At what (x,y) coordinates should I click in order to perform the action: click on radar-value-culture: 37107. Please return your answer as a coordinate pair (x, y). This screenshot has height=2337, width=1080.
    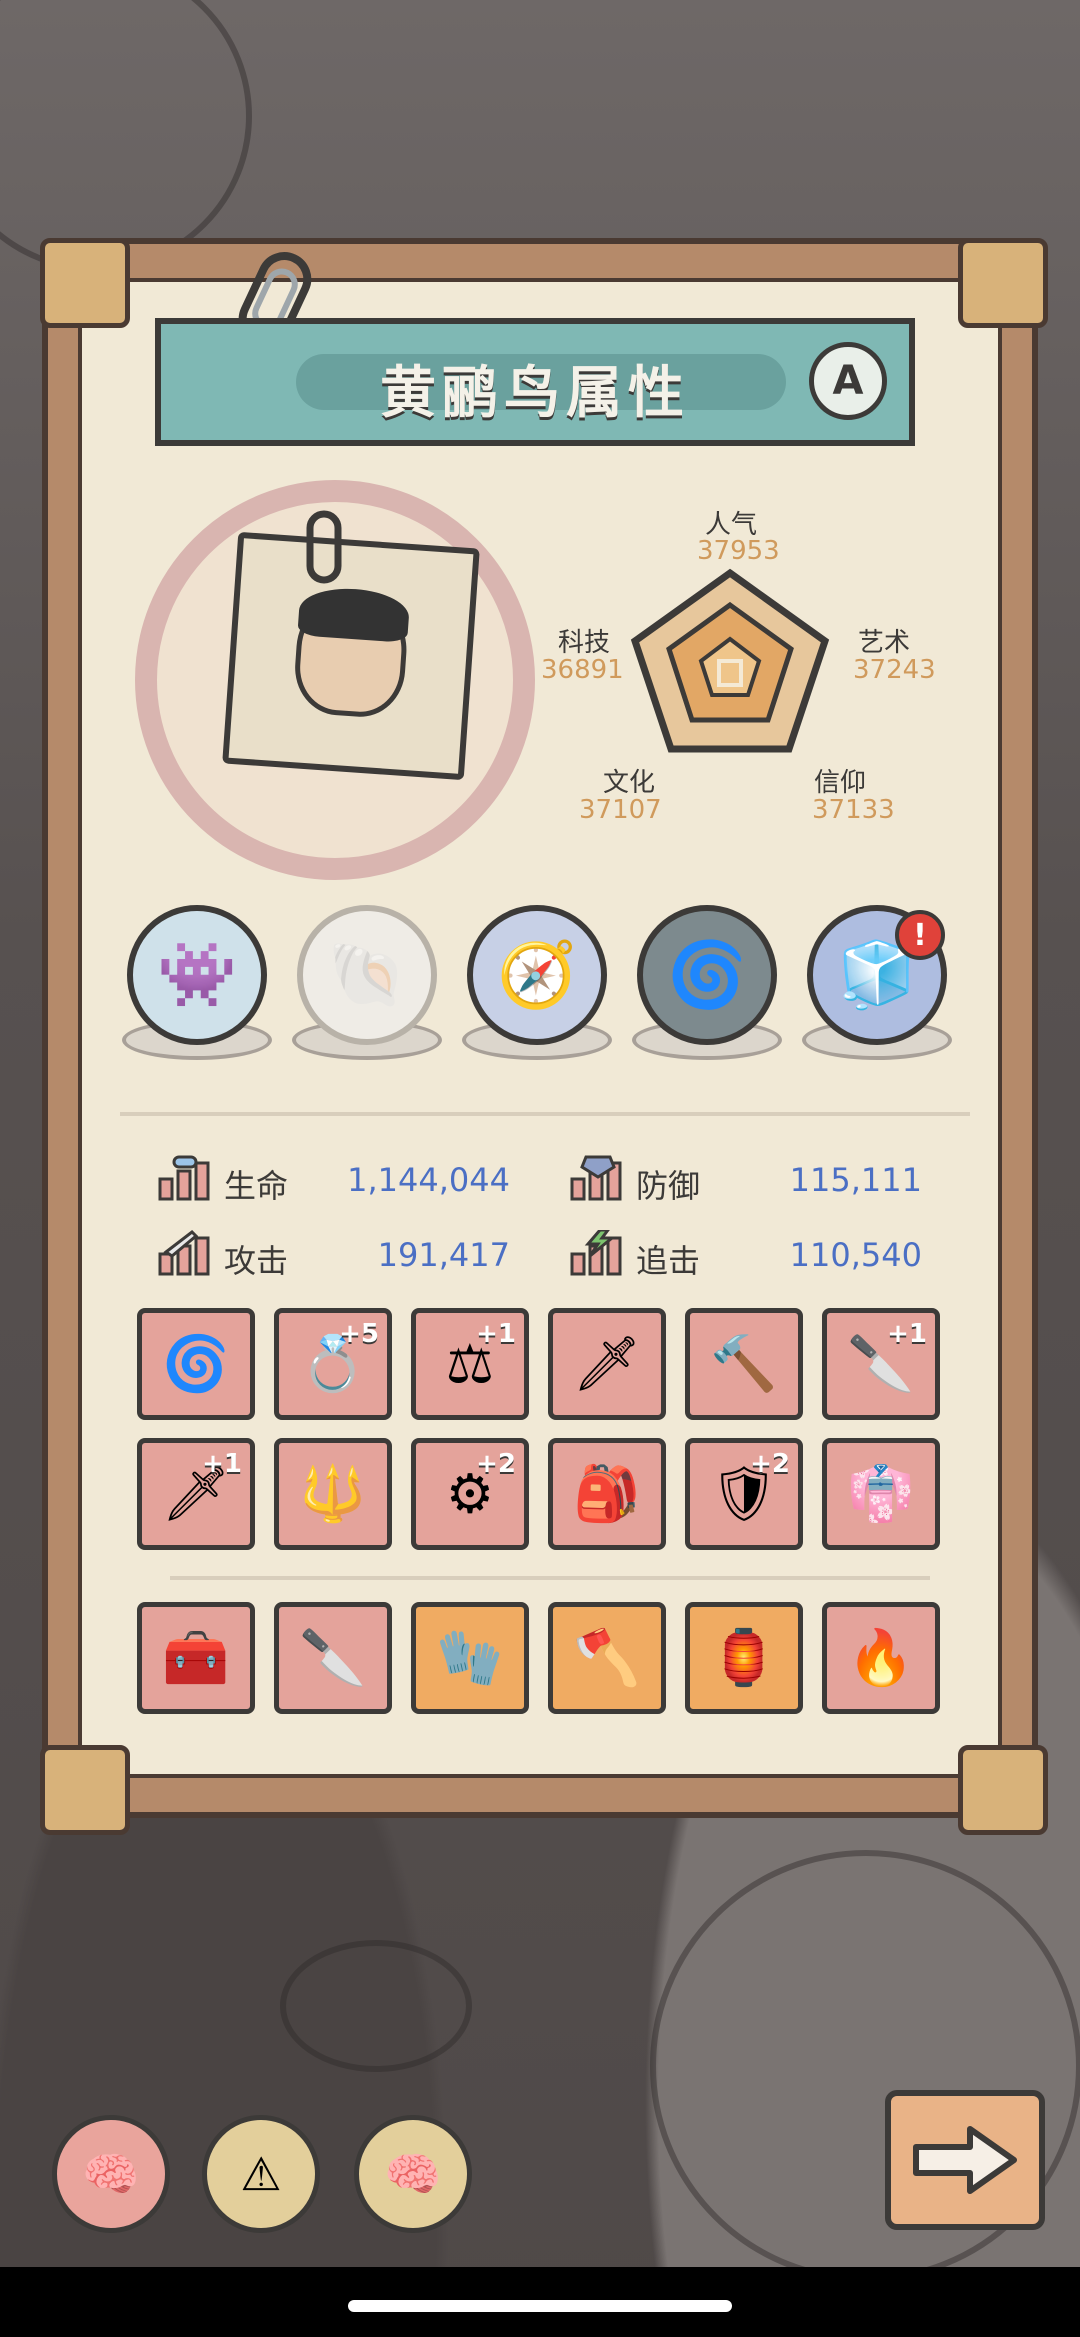
    Looking at the image, I should click on (620, 810).